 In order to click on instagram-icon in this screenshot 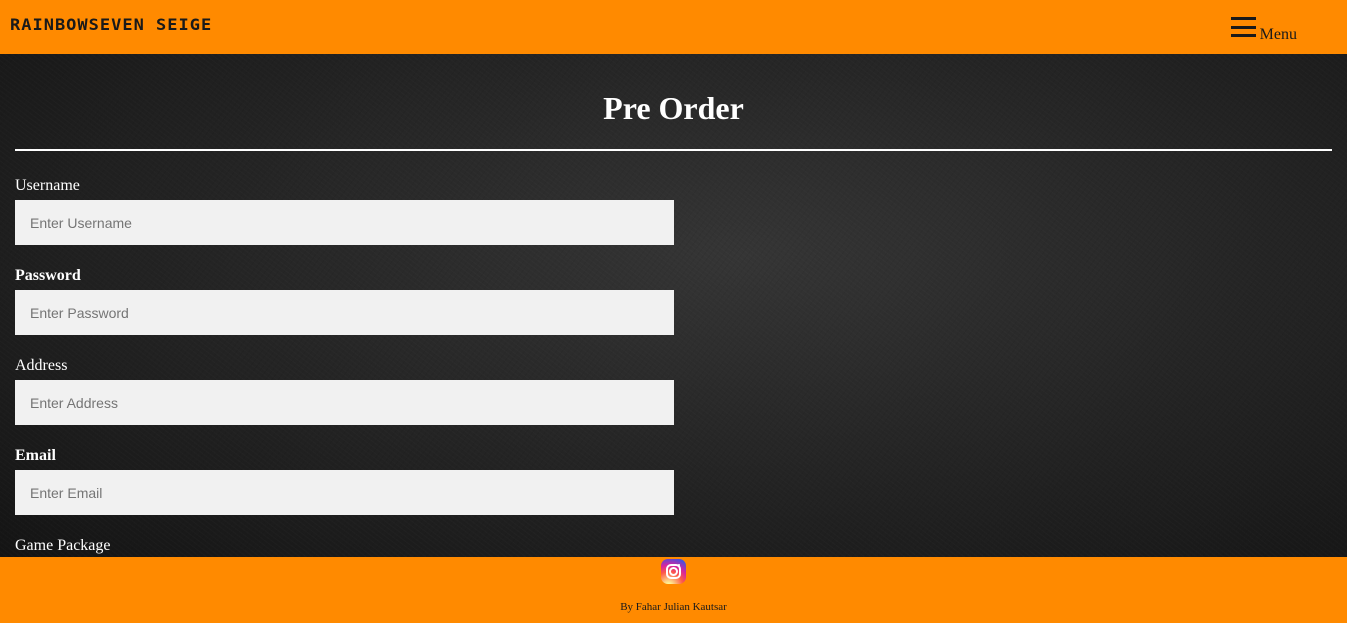, I will do `click(673, 571)`.